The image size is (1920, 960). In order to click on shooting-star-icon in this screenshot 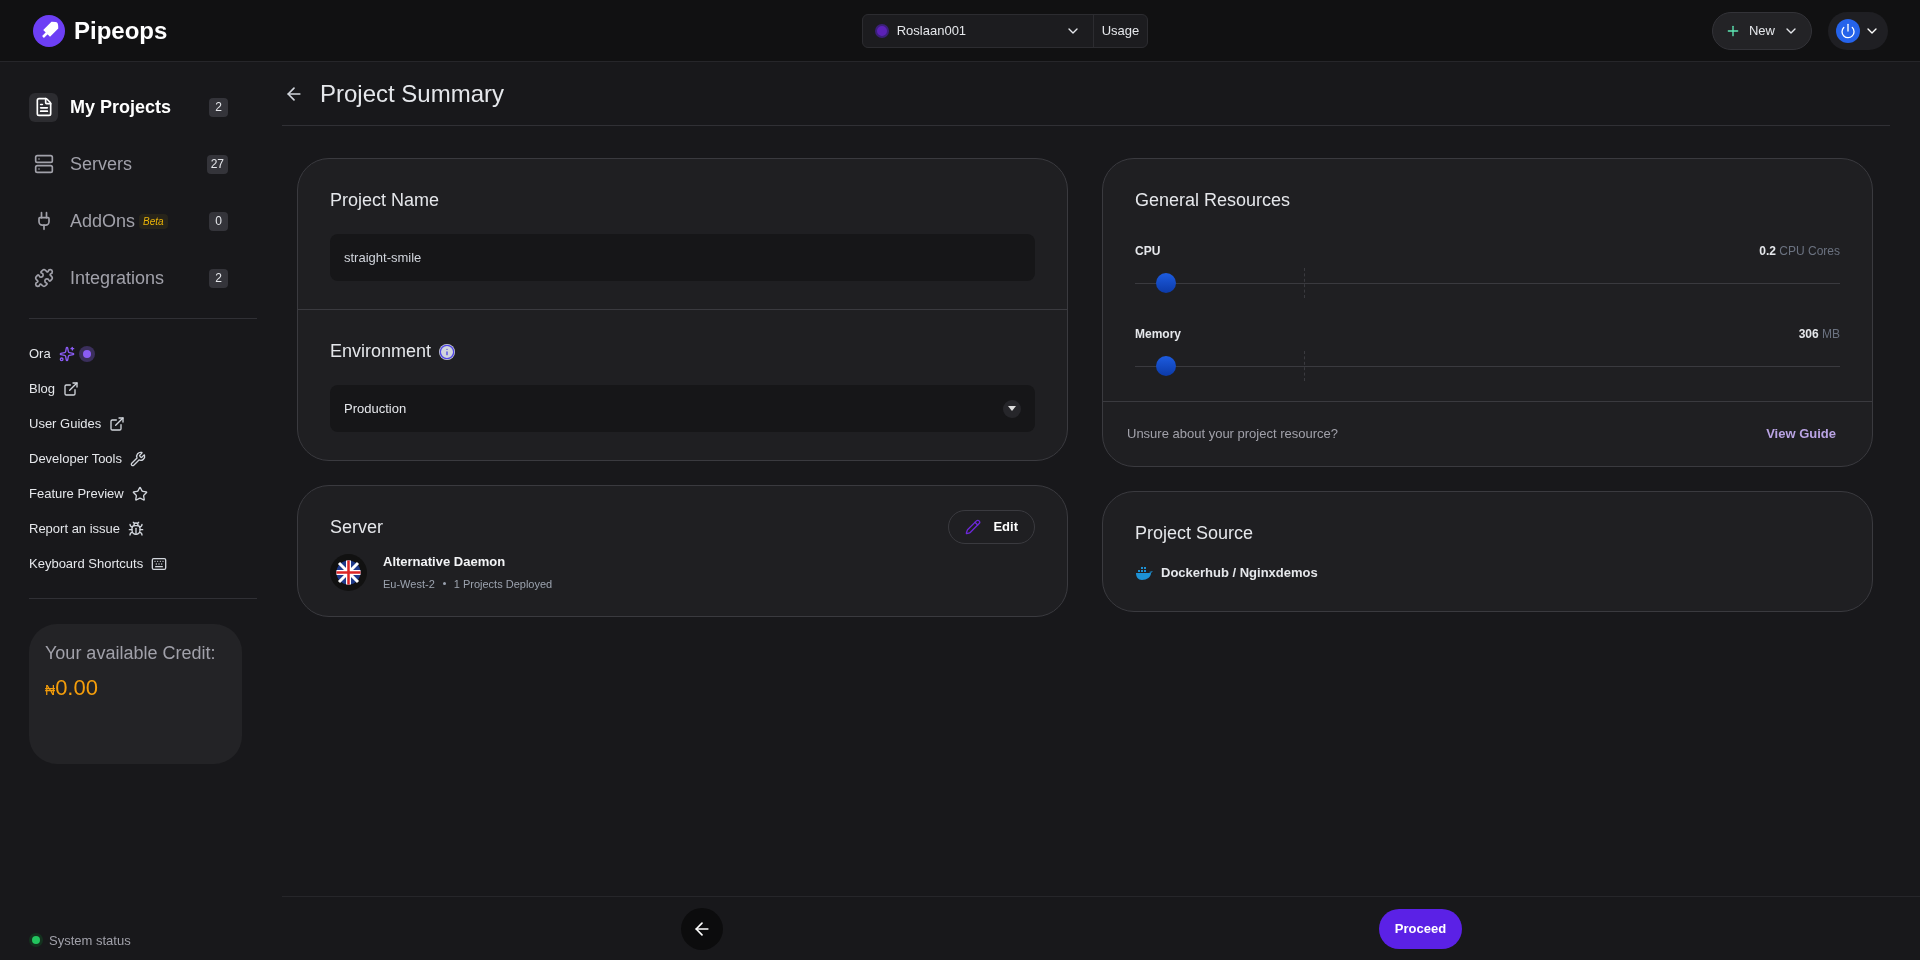, I will do `click(139, 493)`.